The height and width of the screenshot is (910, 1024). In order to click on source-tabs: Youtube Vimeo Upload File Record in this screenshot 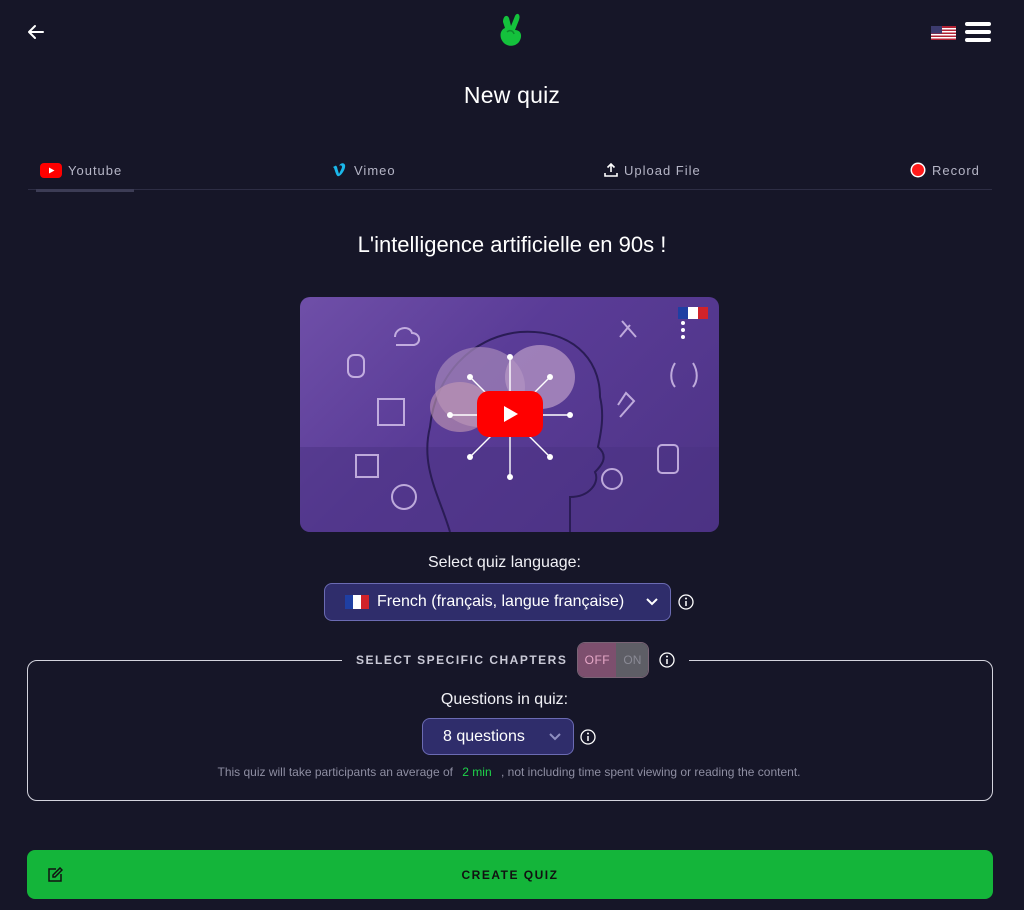, I will do `click(510, 171)`.